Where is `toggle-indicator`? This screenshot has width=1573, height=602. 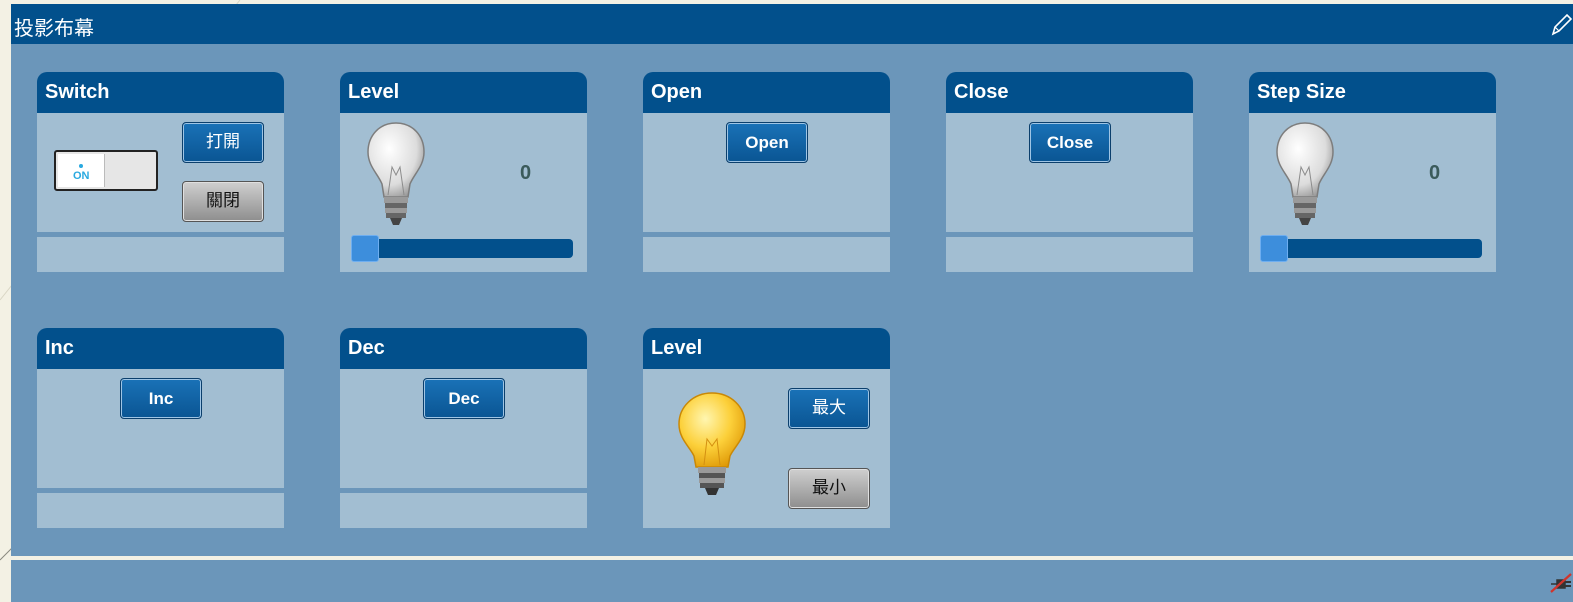 toggle-indicator is located at coordinates (81, 166).